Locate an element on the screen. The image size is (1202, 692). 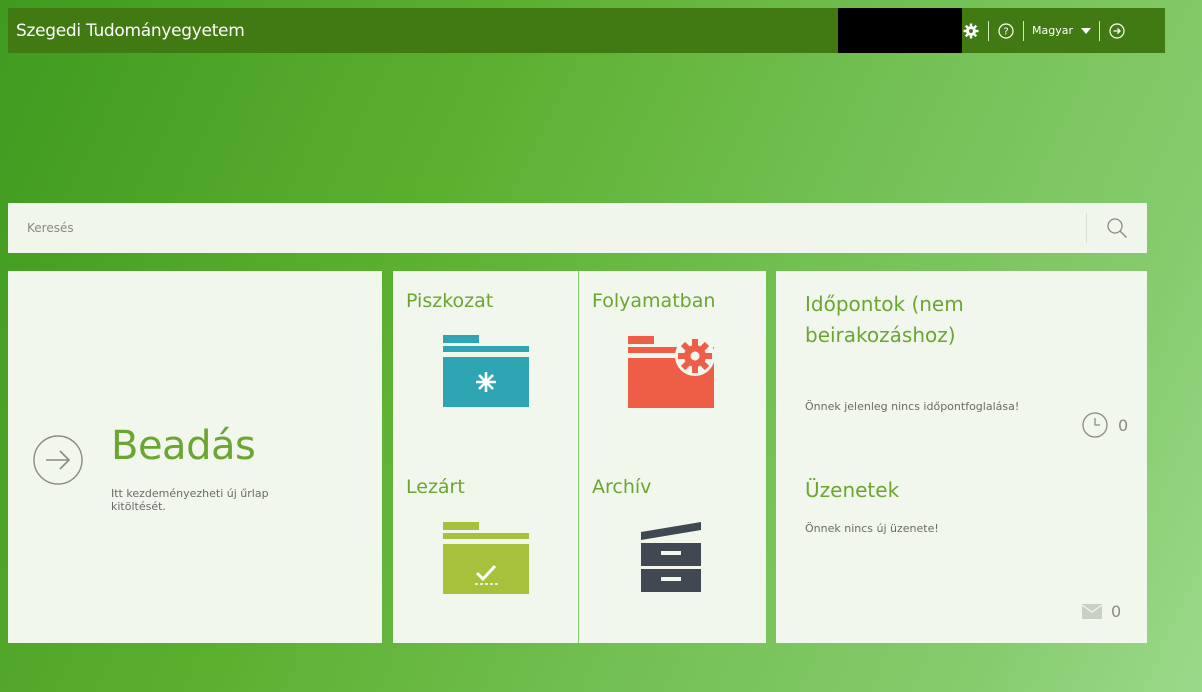
draft-folder-tile: Piszkozat is located at coordinates (485, 364).